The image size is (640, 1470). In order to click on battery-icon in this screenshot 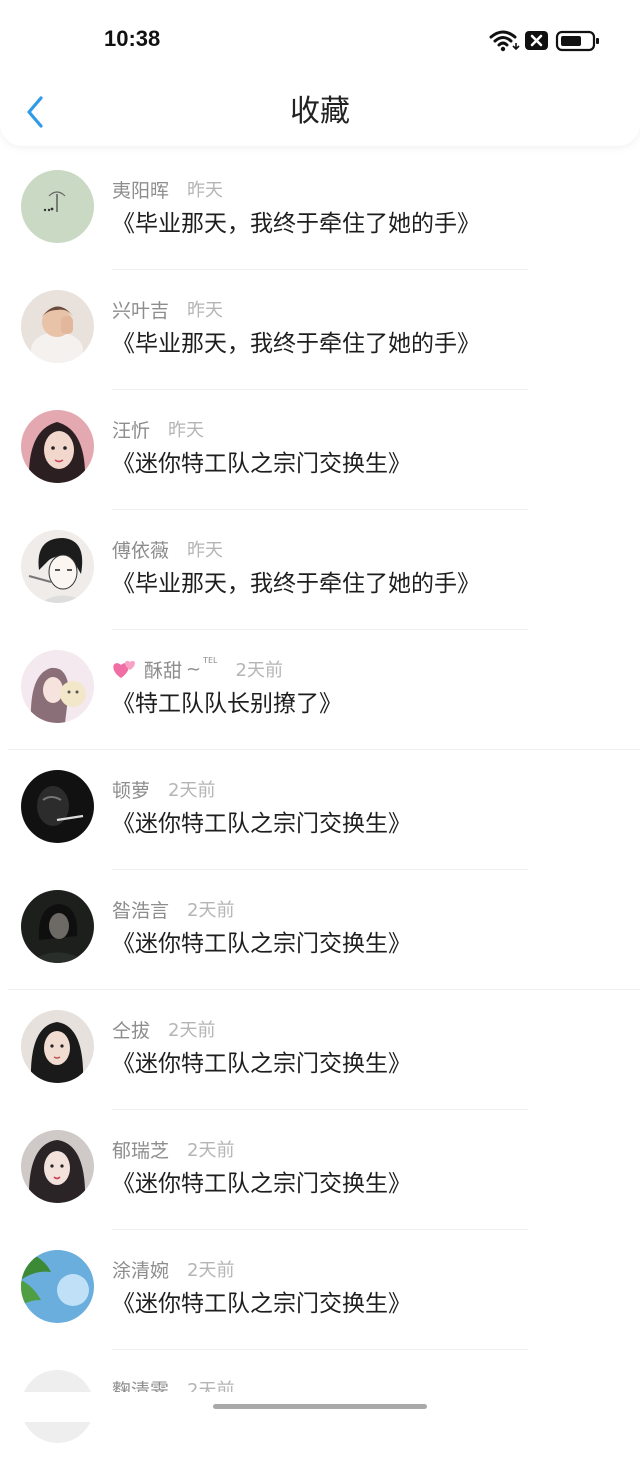, I will do `click(577, 41)`.